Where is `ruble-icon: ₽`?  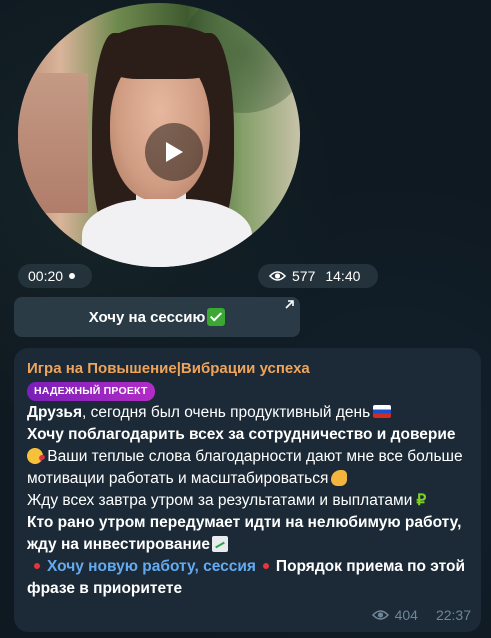 ruble-icon: ₽ is located at coordinates (421, 500).